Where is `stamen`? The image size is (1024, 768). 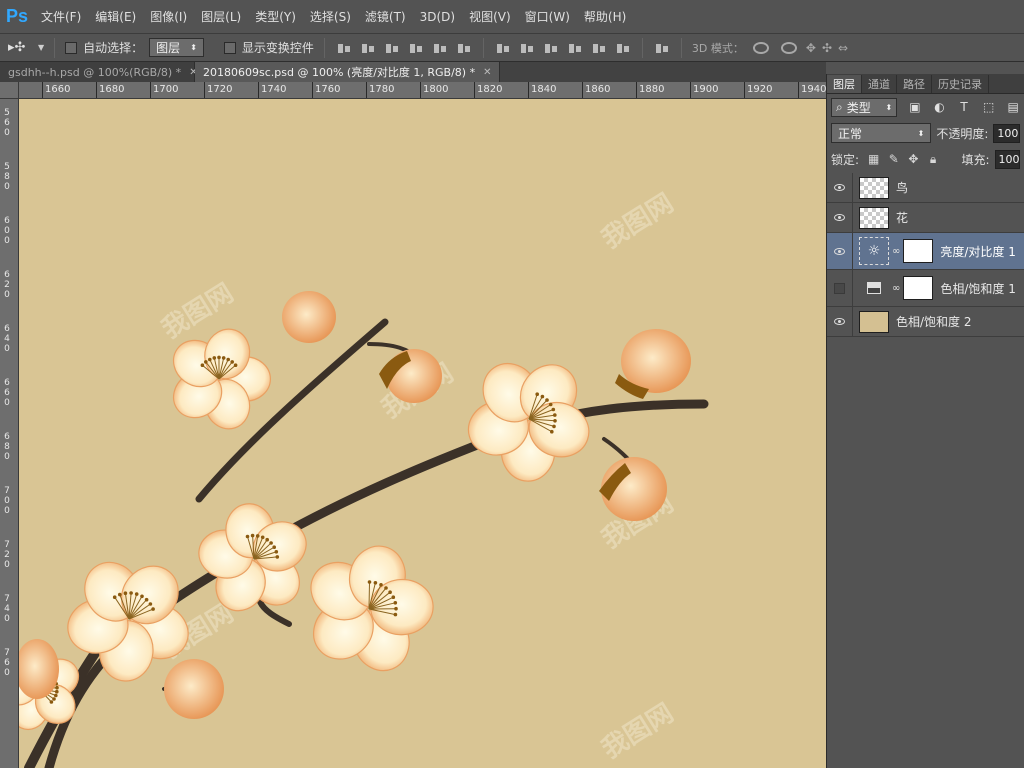
stamen is located at coordinates (369, 595).